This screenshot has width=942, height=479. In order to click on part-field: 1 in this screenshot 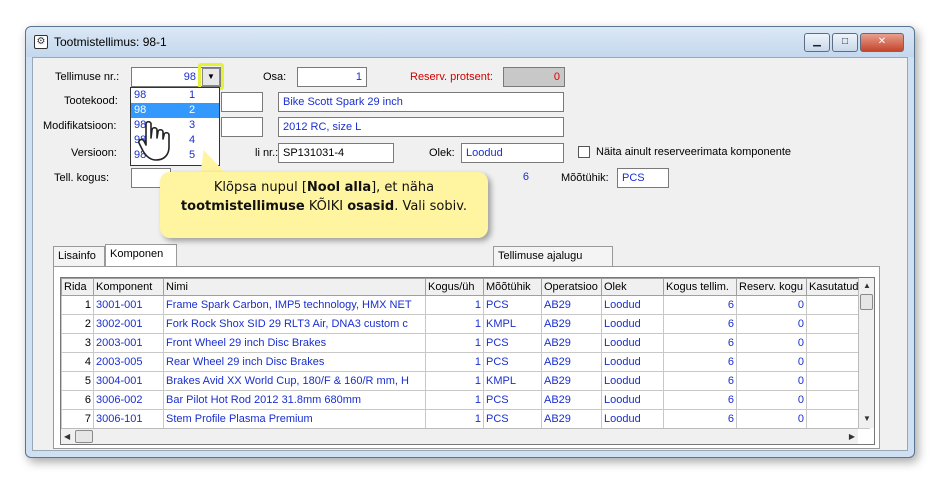, I will do `click(332, 77)`.